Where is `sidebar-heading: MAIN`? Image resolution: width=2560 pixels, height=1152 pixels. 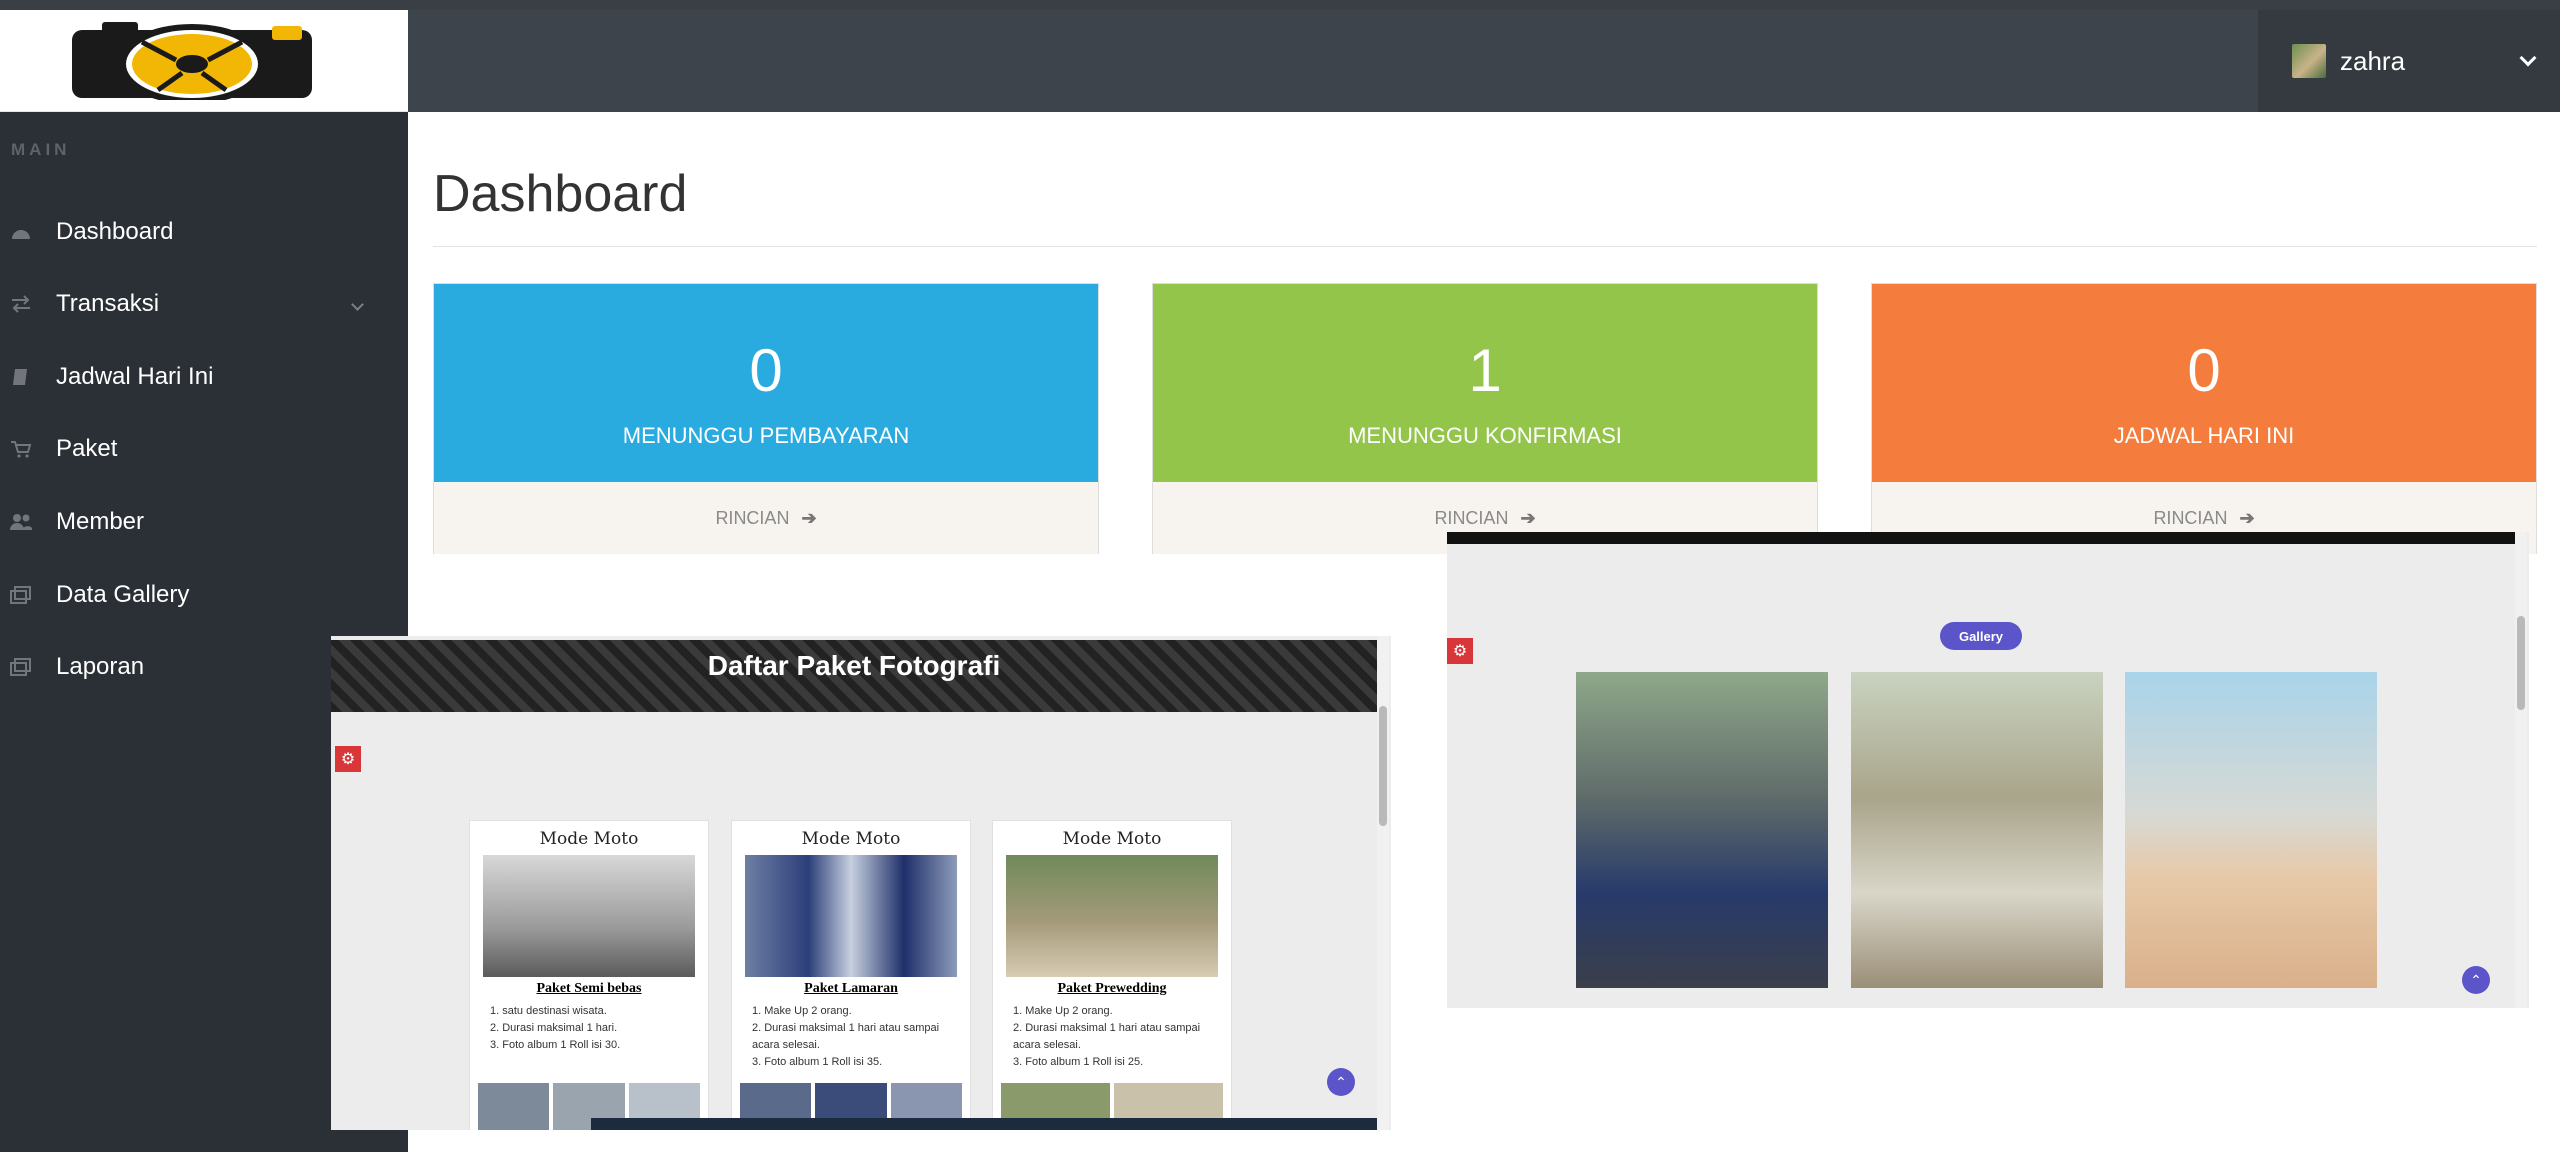 sidebar-heading: MAIN is located at coordinates (41, 149).